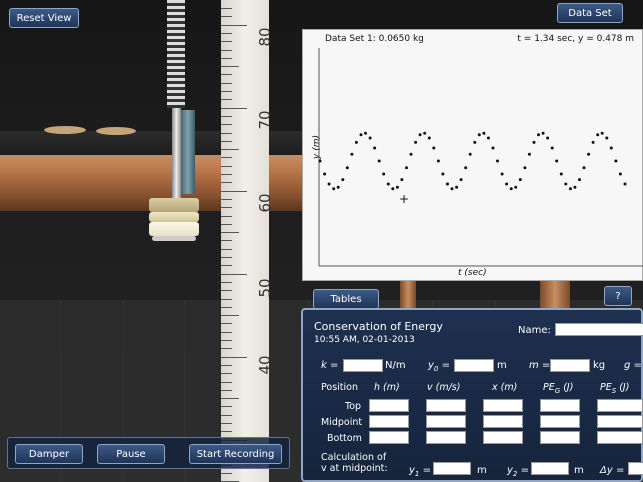 The width and height of the screenshot is (643, 482). What do you see at coordinates (620, 405) in the screenshot?
I see `top-pes-field` at bounding box center [620, 405].